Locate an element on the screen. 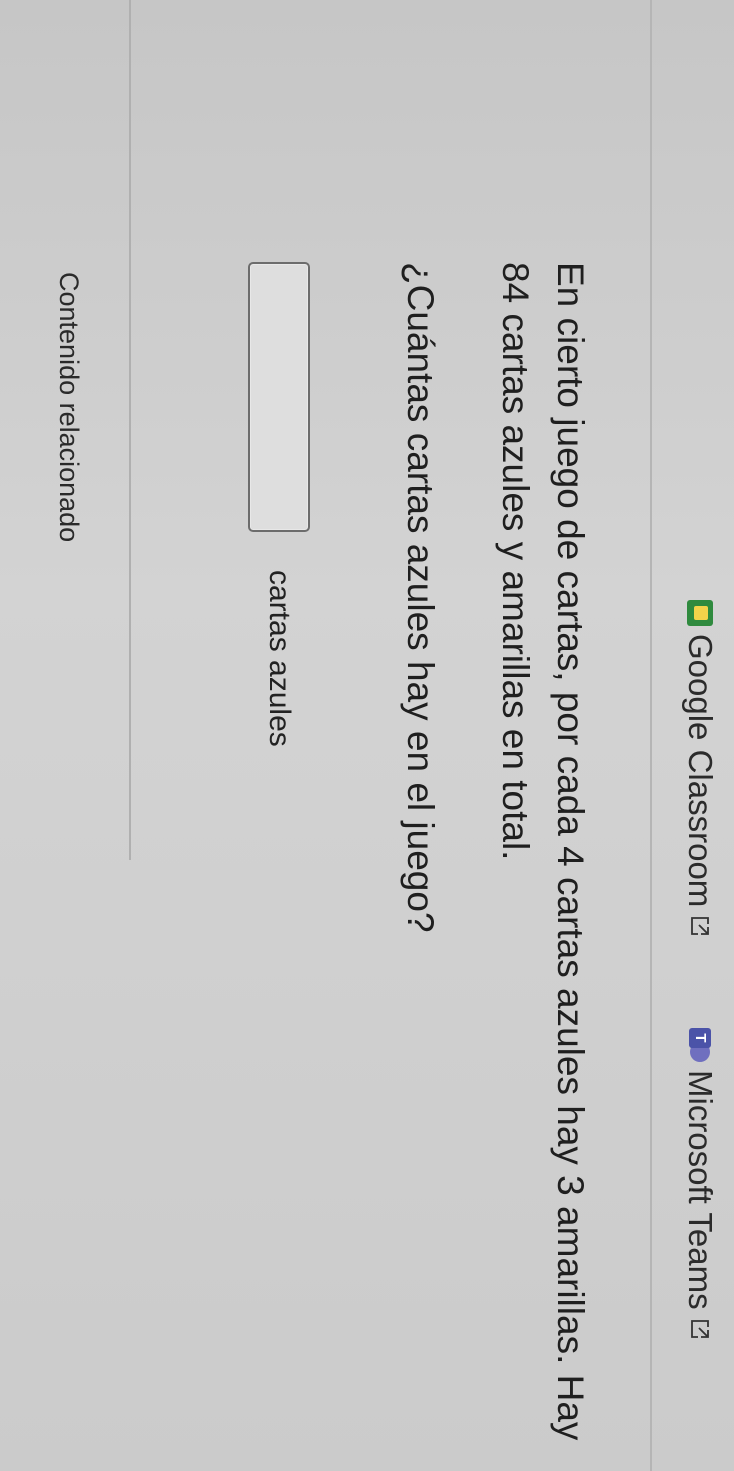 Image resolution: width=734 pixels, height=1471 pixels. answer-row: cartas azules is located at coordinates (279, 504).